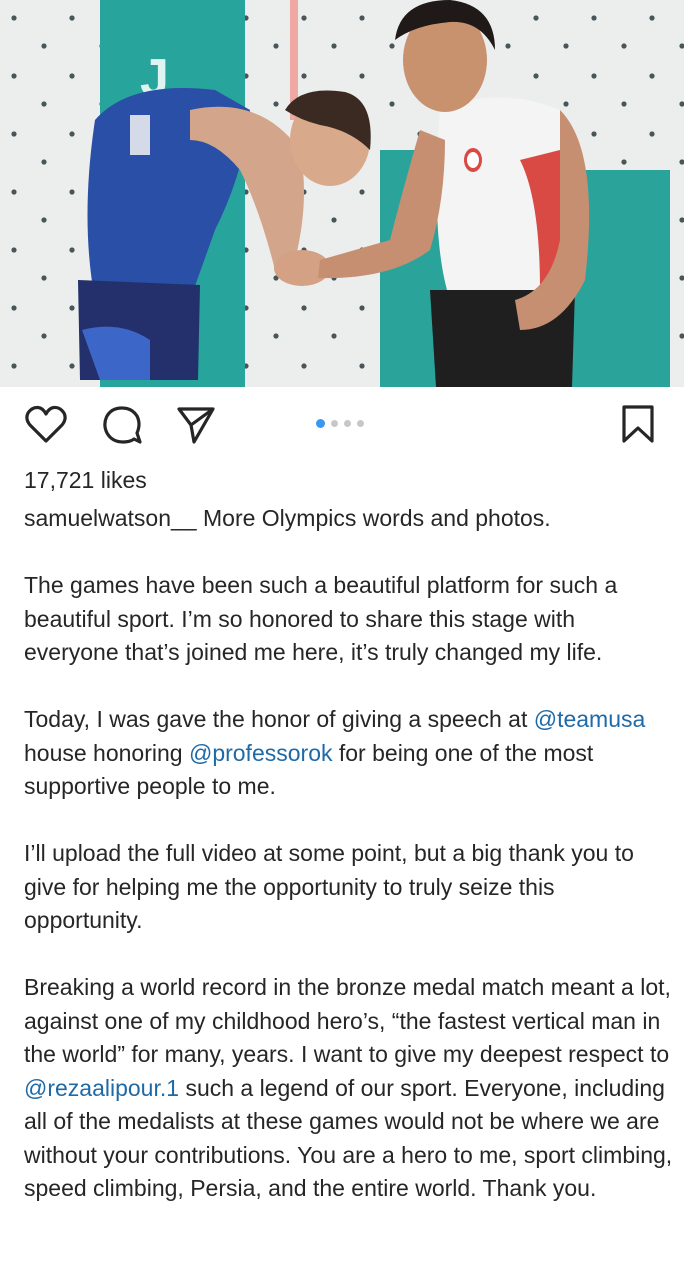 Image resolution: width=684 pixels, height=1280 pixels. I want to click on mention-link: @teamusa, so click(590, 719).